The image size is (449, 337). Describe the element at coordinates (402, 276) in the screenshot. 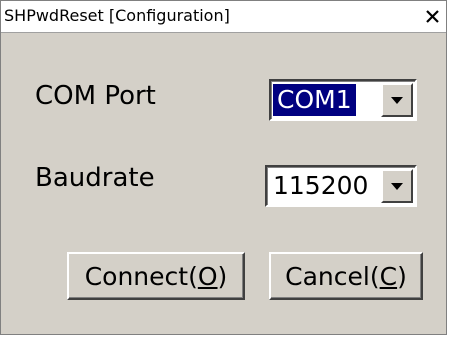

I see `cancel-label-suffix: )` at that location.